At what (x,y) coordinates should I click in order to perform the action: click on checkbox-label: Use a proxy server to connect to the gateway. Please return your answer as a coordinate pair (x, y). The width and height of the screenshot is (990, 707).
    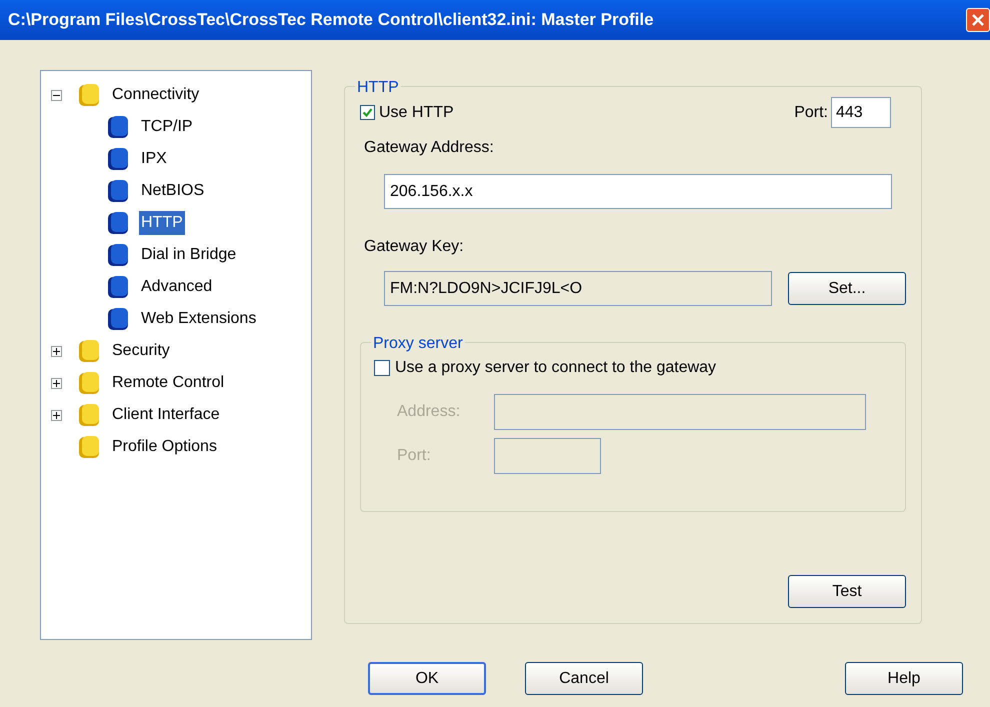
    Looking at the image, I should click on (555, 368).